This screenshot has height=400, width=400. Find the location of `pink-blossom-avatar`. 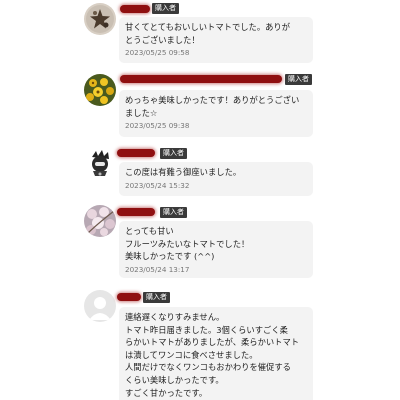

pink-blossom-avatar is located at coordinates (100, 221).